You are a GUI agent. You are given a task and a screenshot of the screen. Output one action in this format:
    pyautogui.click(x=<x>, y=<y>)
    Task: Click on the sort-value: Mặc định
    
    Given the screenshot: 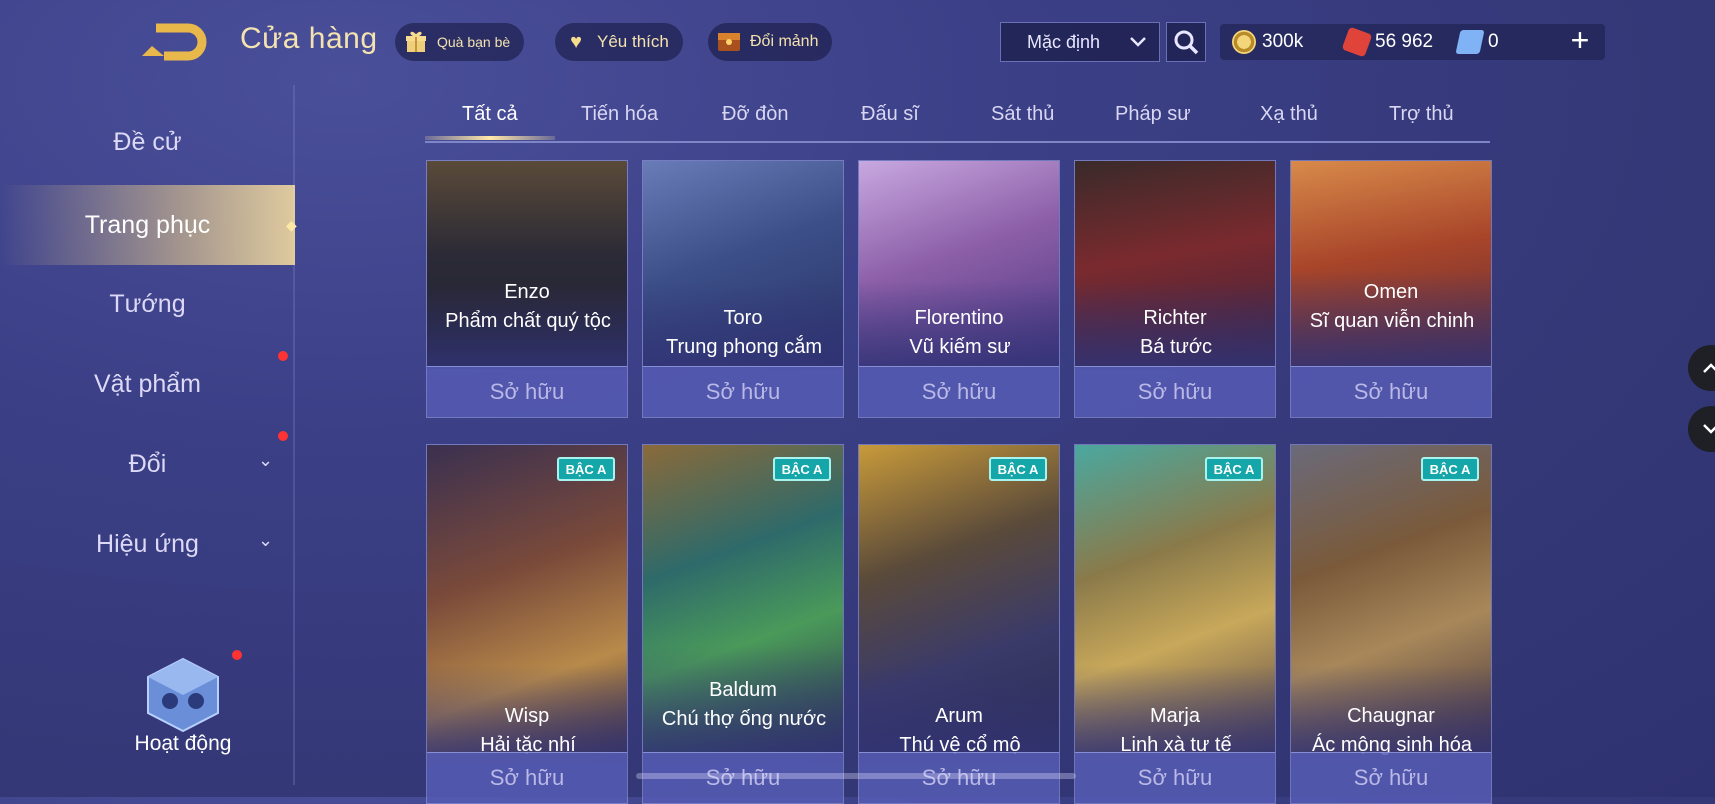 What is the action you would take?
    pyautogui.click(x=1064, y=41)
    